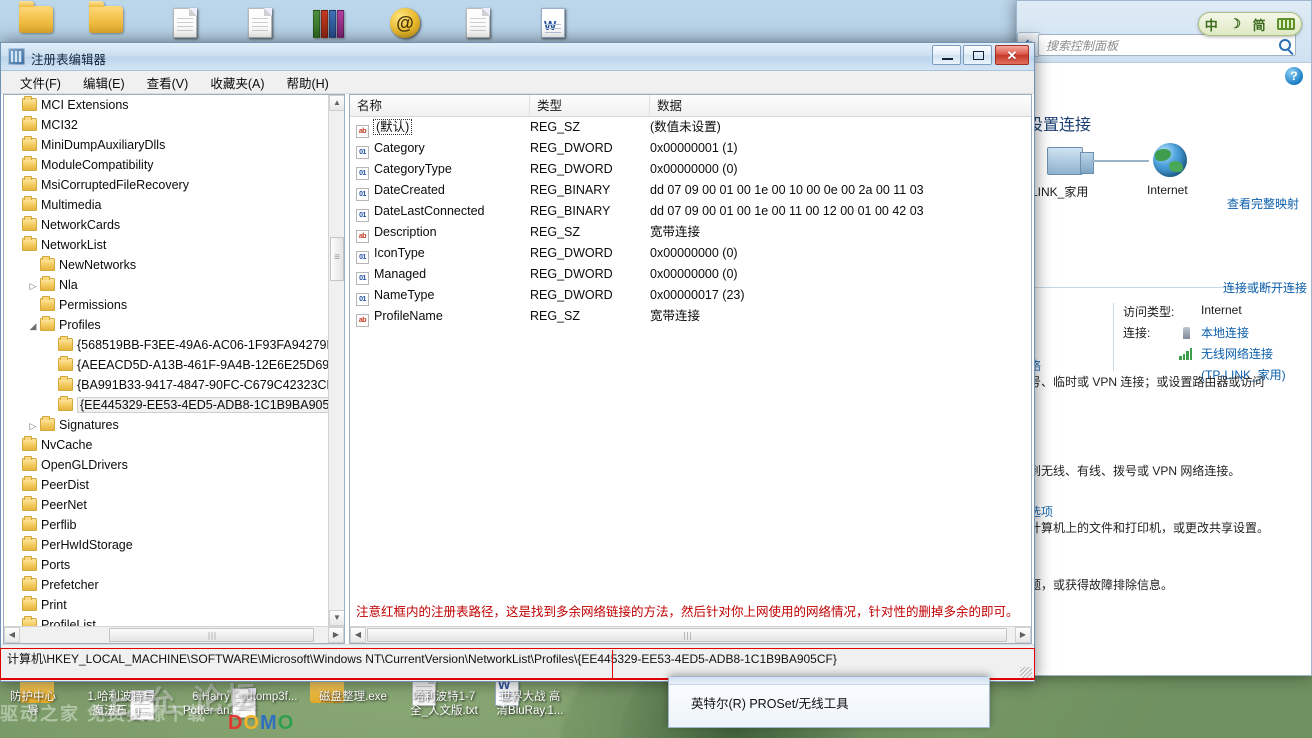  I want to click on tree-node: ProfileList, so click(166, 620).